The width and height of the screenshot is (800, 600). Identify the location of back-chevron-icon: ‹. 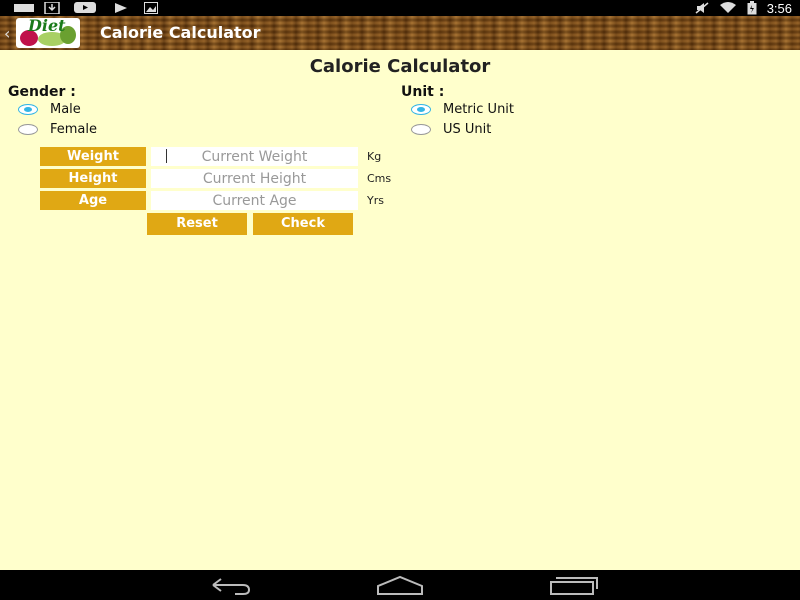
(7, 33).